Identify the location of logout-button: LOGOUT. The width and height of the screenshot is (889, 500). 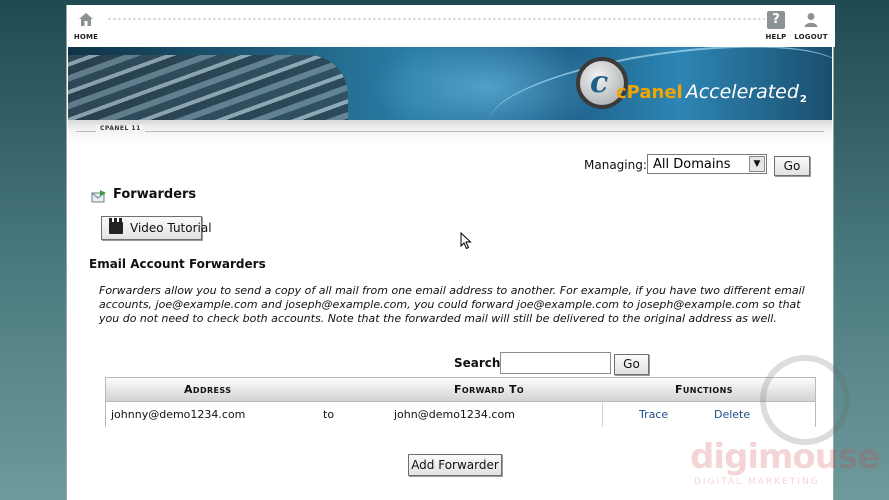
(811, 26).